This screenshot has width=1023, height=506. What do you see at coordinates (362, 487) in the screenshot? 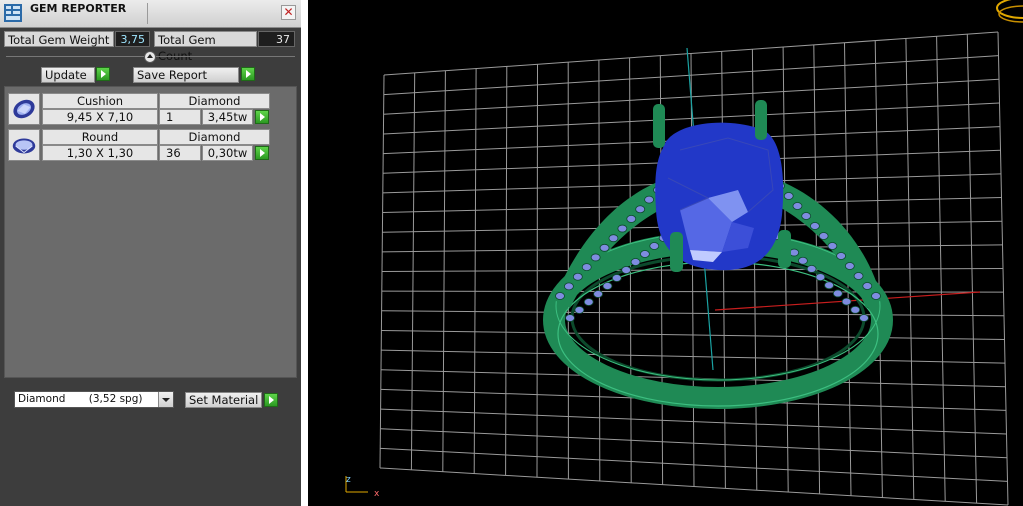
I see `axis-triad: z x` at bounding box center [362, 487].